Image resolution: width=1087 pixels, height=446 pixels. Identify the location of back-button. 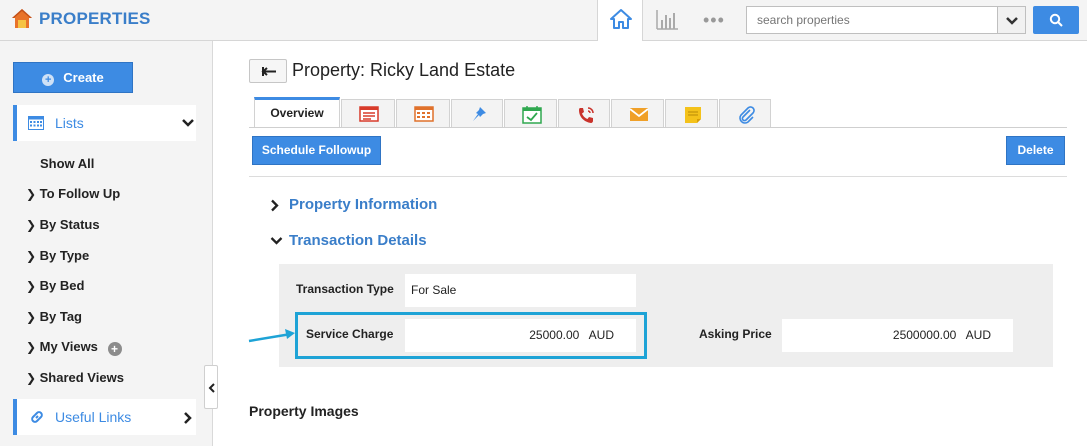
(268, 71).